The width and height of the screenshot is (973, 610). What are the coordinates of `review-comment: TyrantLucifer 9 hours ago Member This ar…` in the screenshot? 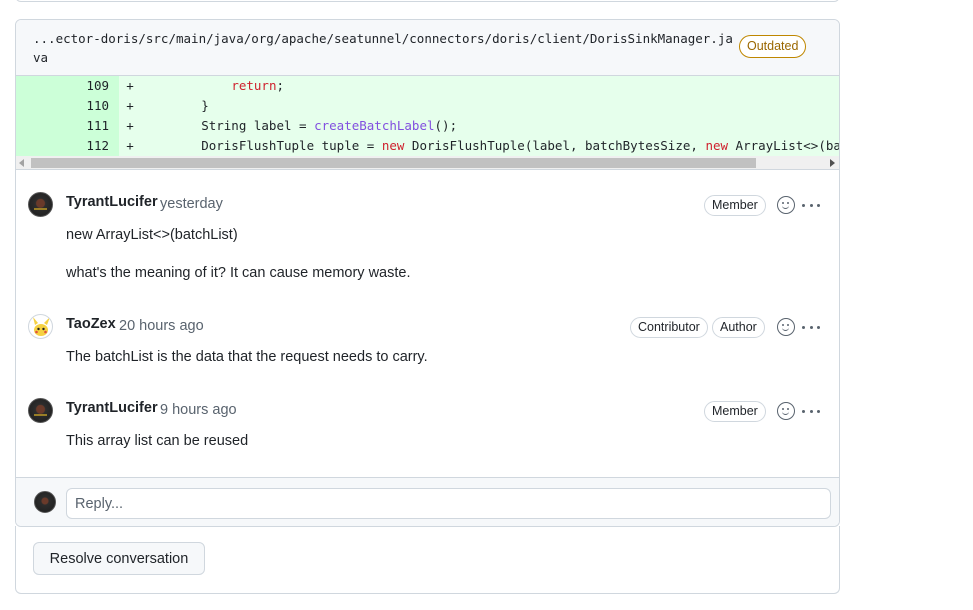 It's located at (427, 427).